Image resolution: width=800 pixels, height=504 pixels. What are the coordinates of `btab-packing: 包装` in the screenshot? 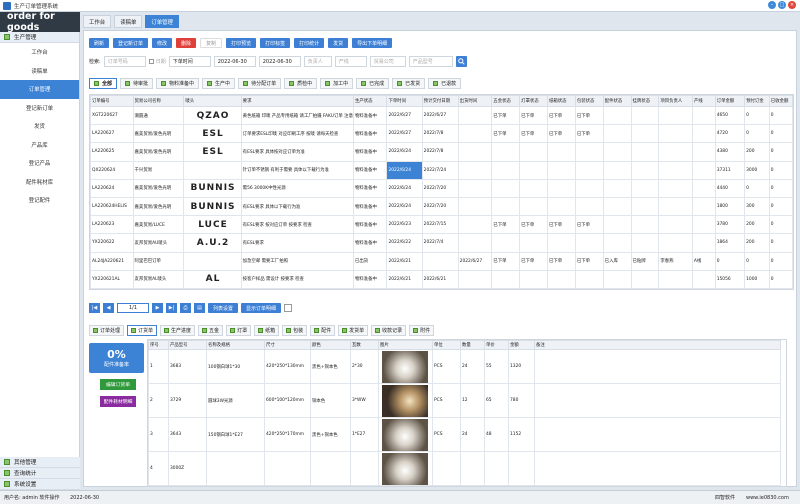 It's located at (295, 330).